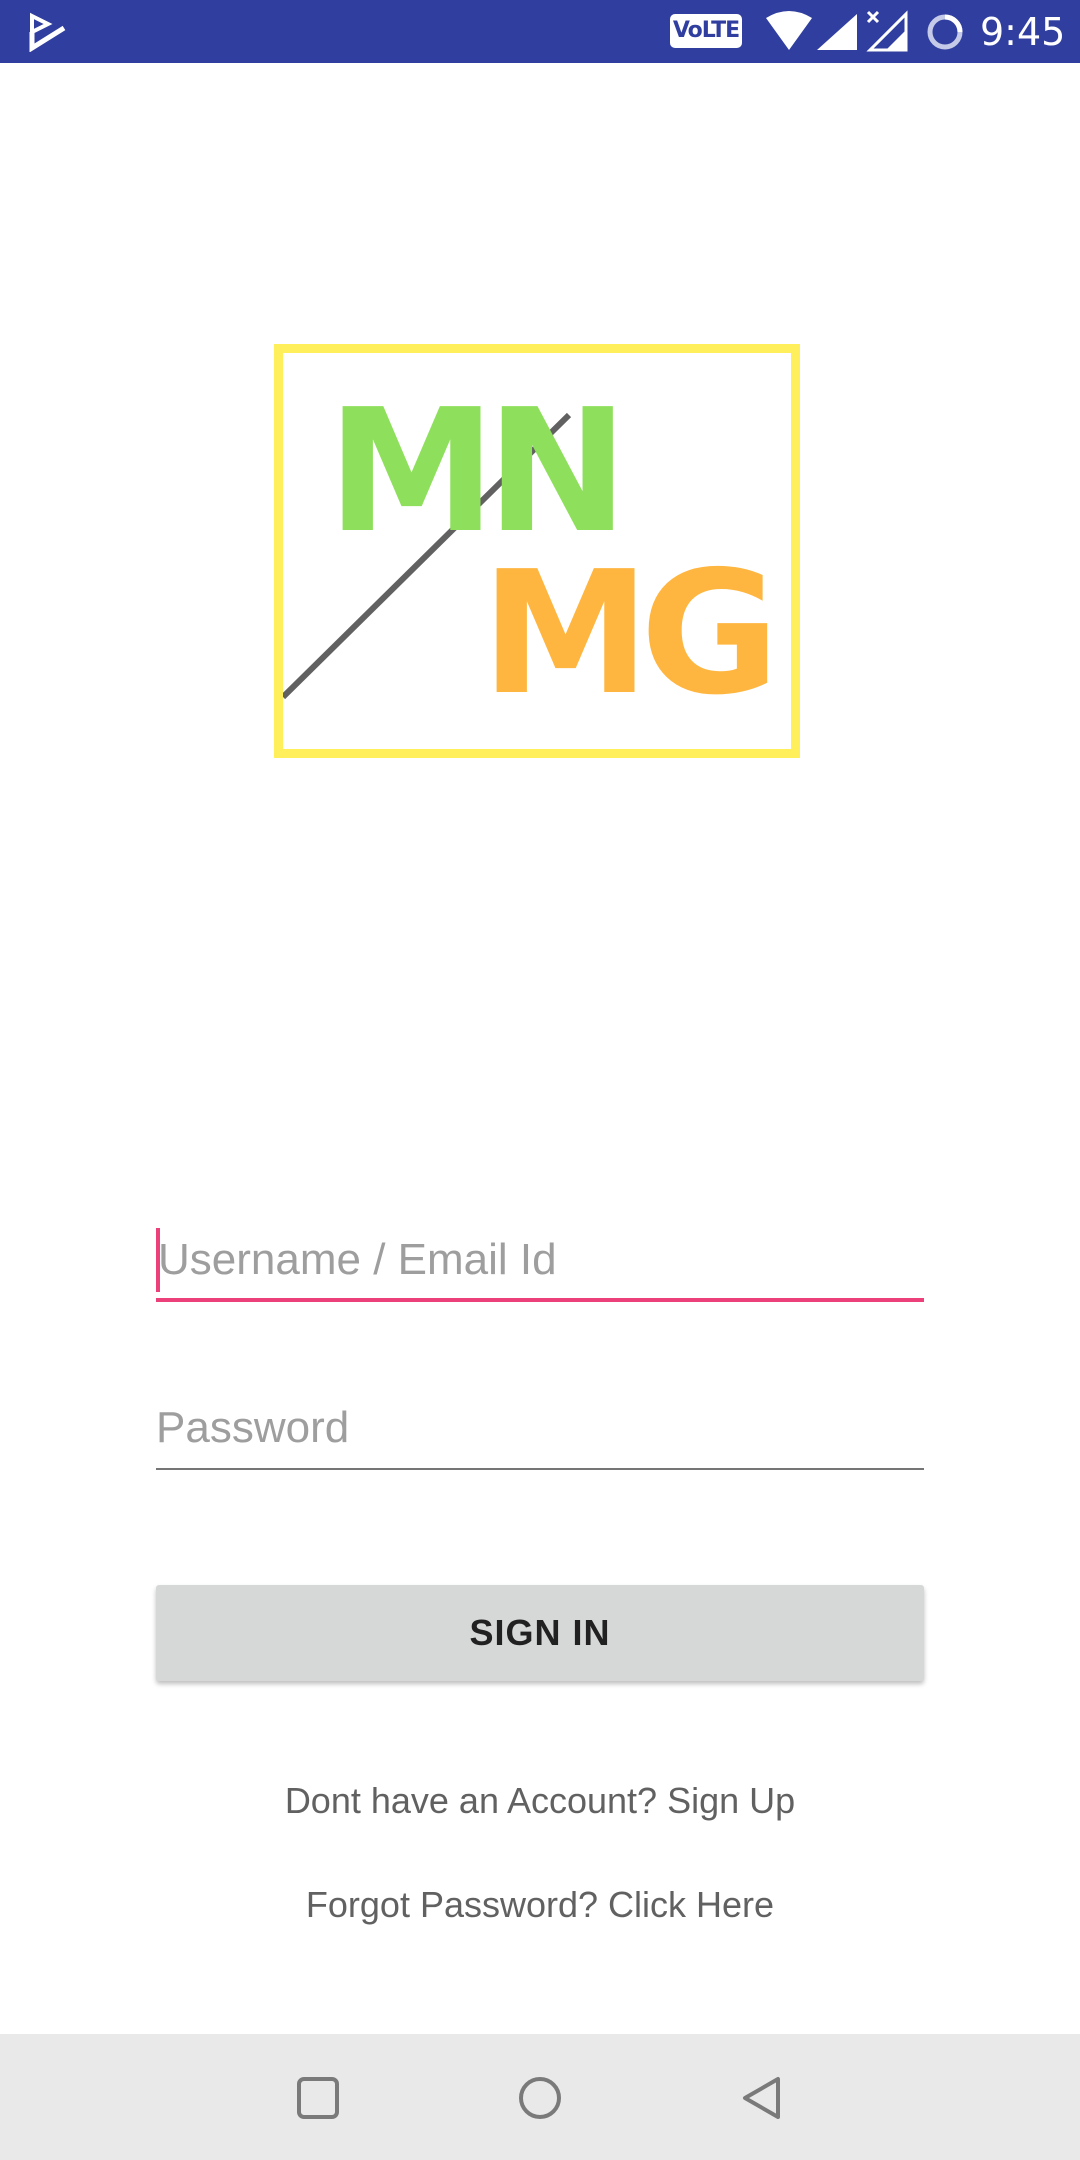 This screenshot has height=2160, width=1080. Describe the element at coordinates (945, 32) in the screenshot. I see `sync-icon` at that location.